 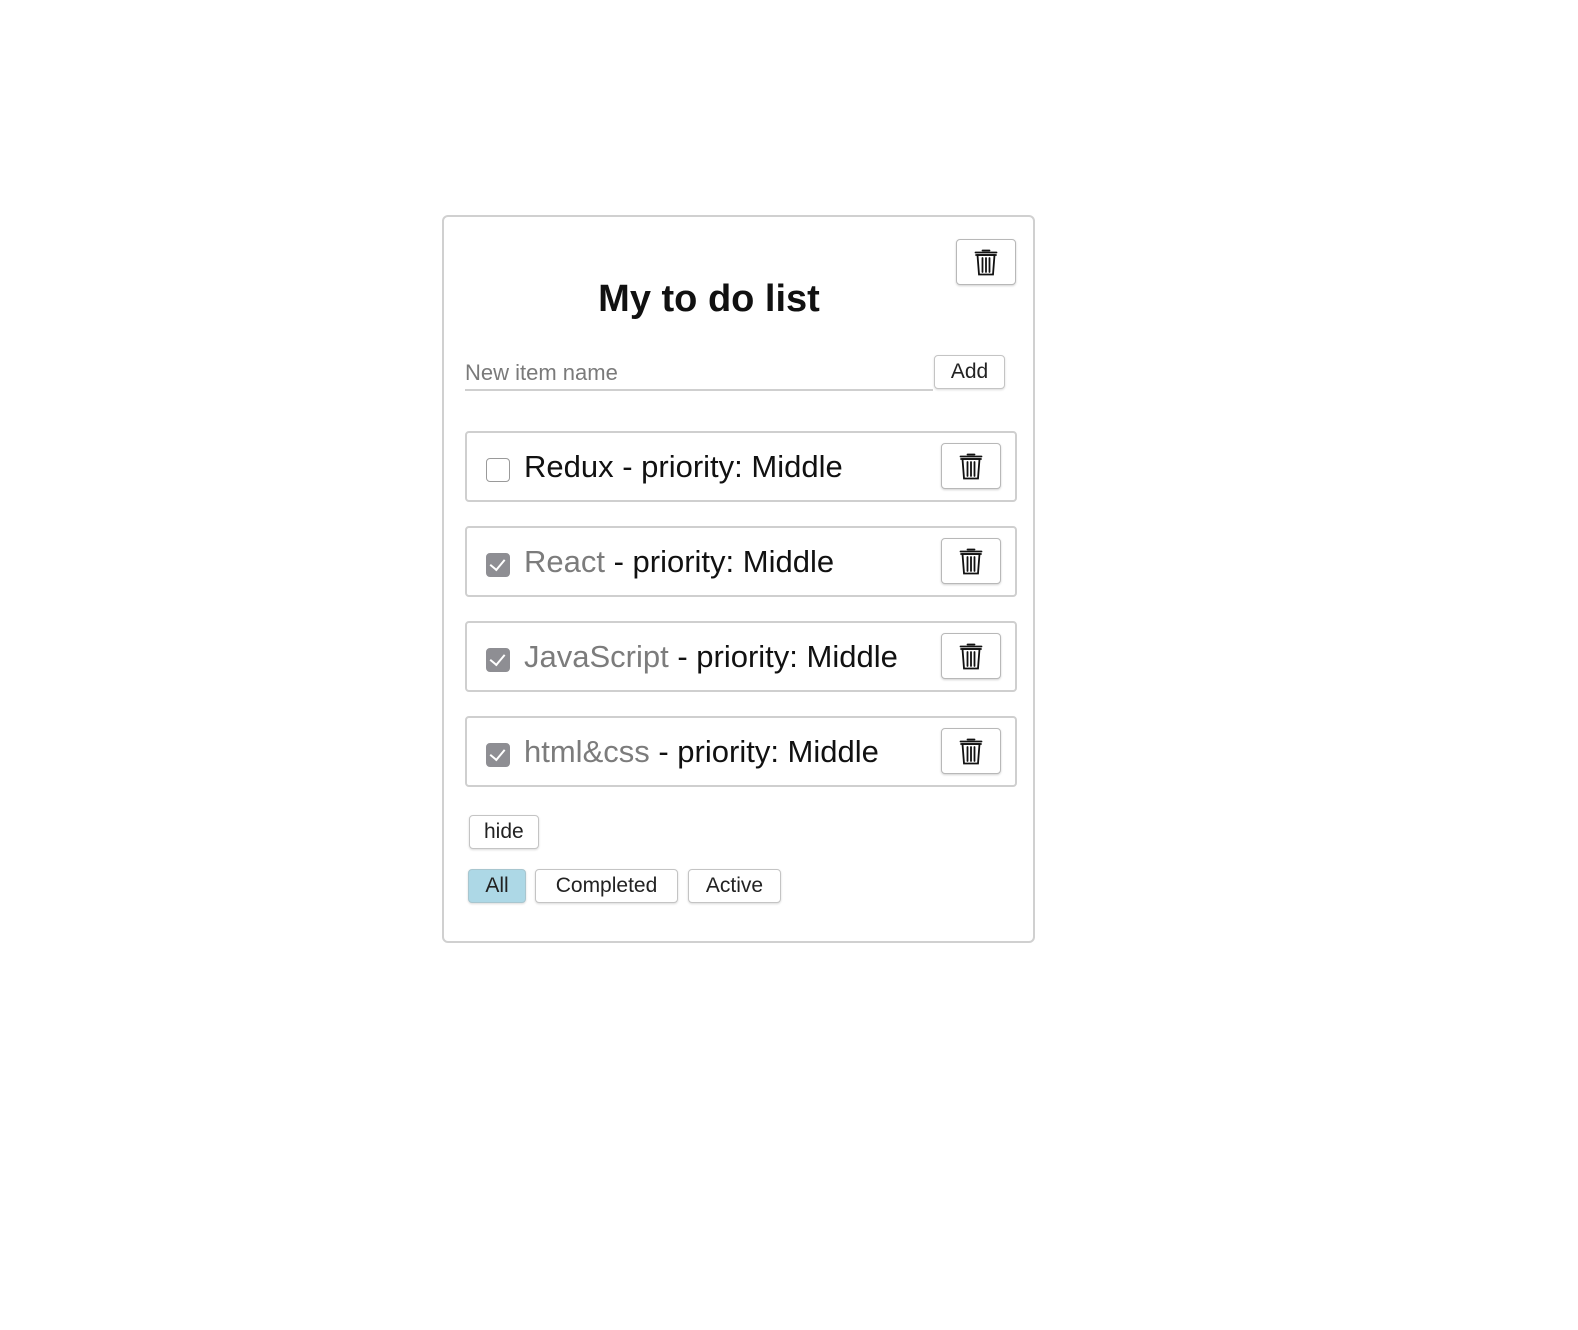 What do you see at coordinates (969, 372) in the screenshot?
I see `add-button: Add` at bounding box center [969, 372].